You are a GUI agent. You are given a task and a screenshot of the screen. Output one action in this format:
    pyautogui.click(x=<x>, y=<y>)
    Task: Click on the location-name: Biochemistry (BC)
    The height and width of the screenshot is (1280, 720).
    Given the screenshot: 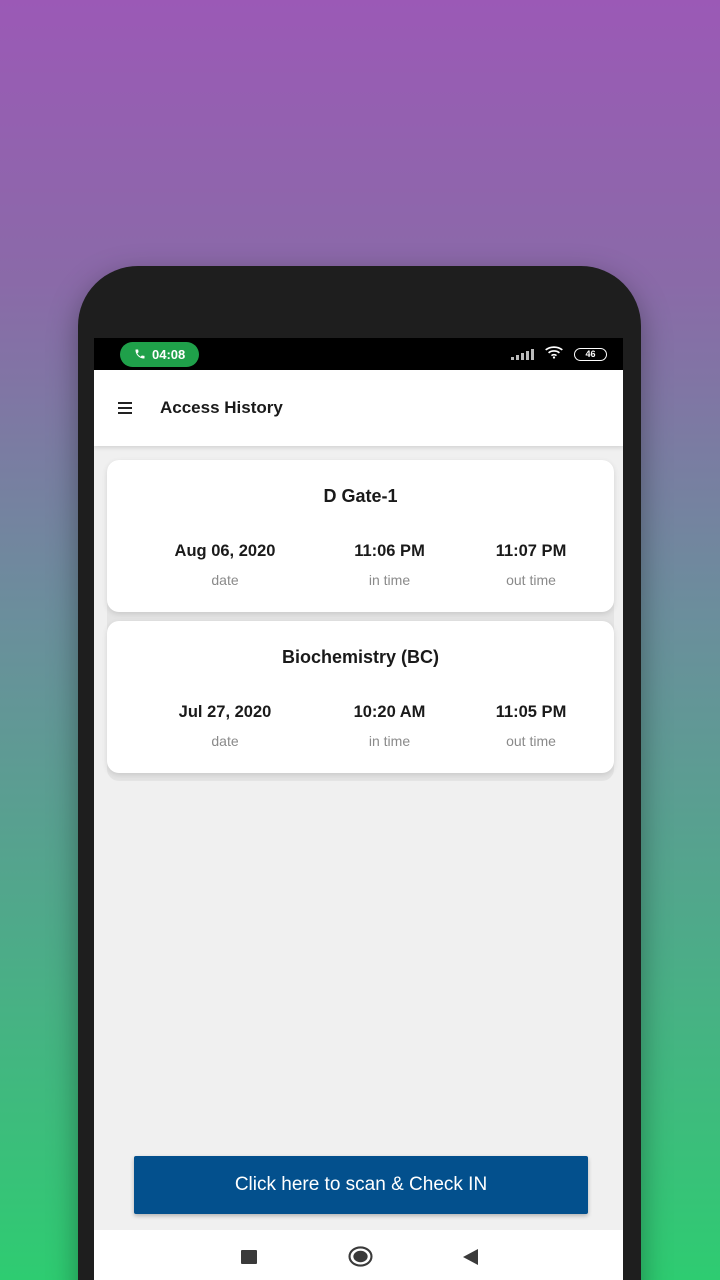 What is the action you would take?
    pyautogui.click(x=360, y=657)
    